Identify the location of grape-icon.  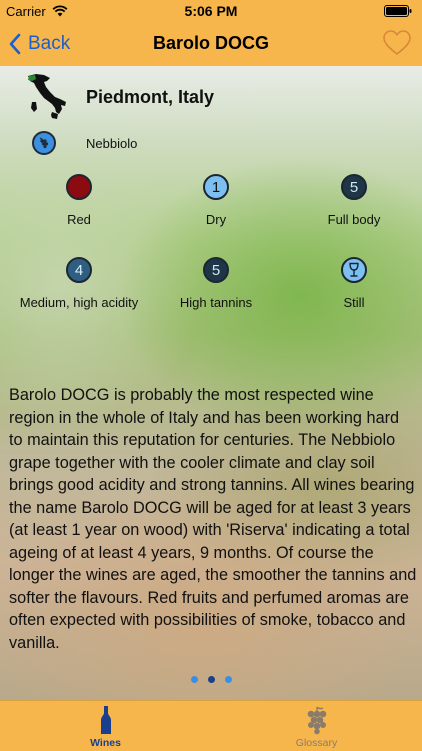
(44, 143).